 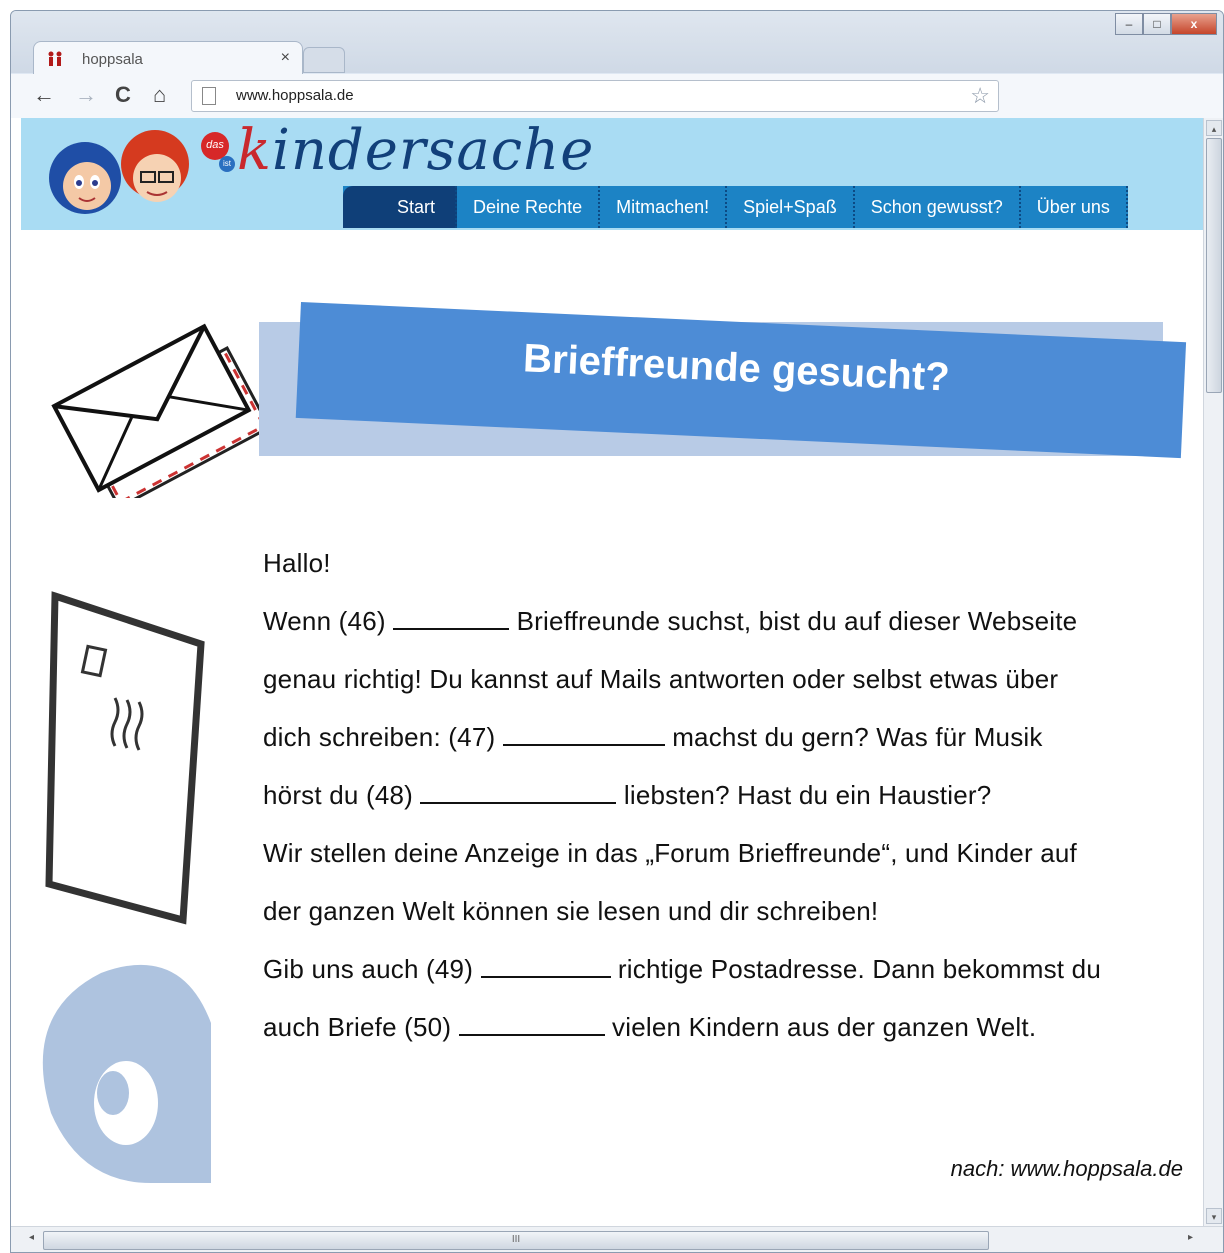 I want to click on url-text: www.hoppsala.de, so click(x=295, y=95).